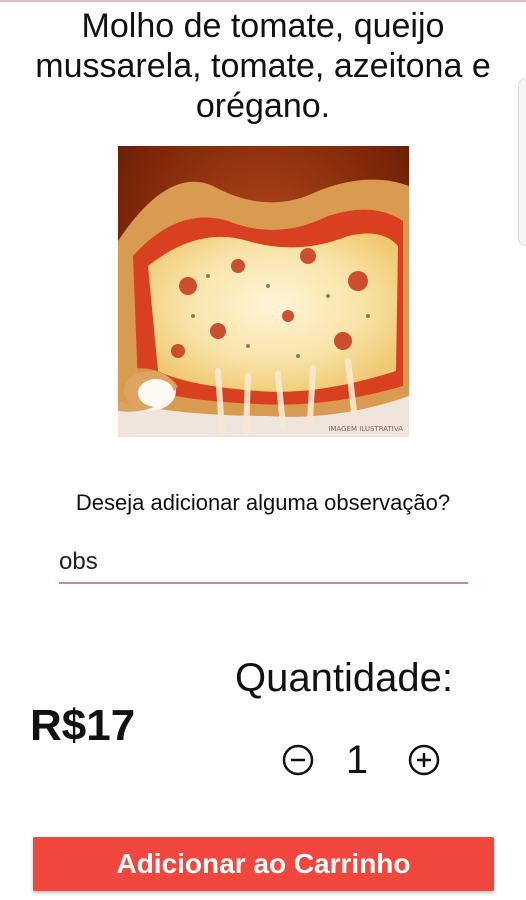 The width and height of the screenshot is (526, 900). I want to click on plus-circle-icon, so click(424, 760).